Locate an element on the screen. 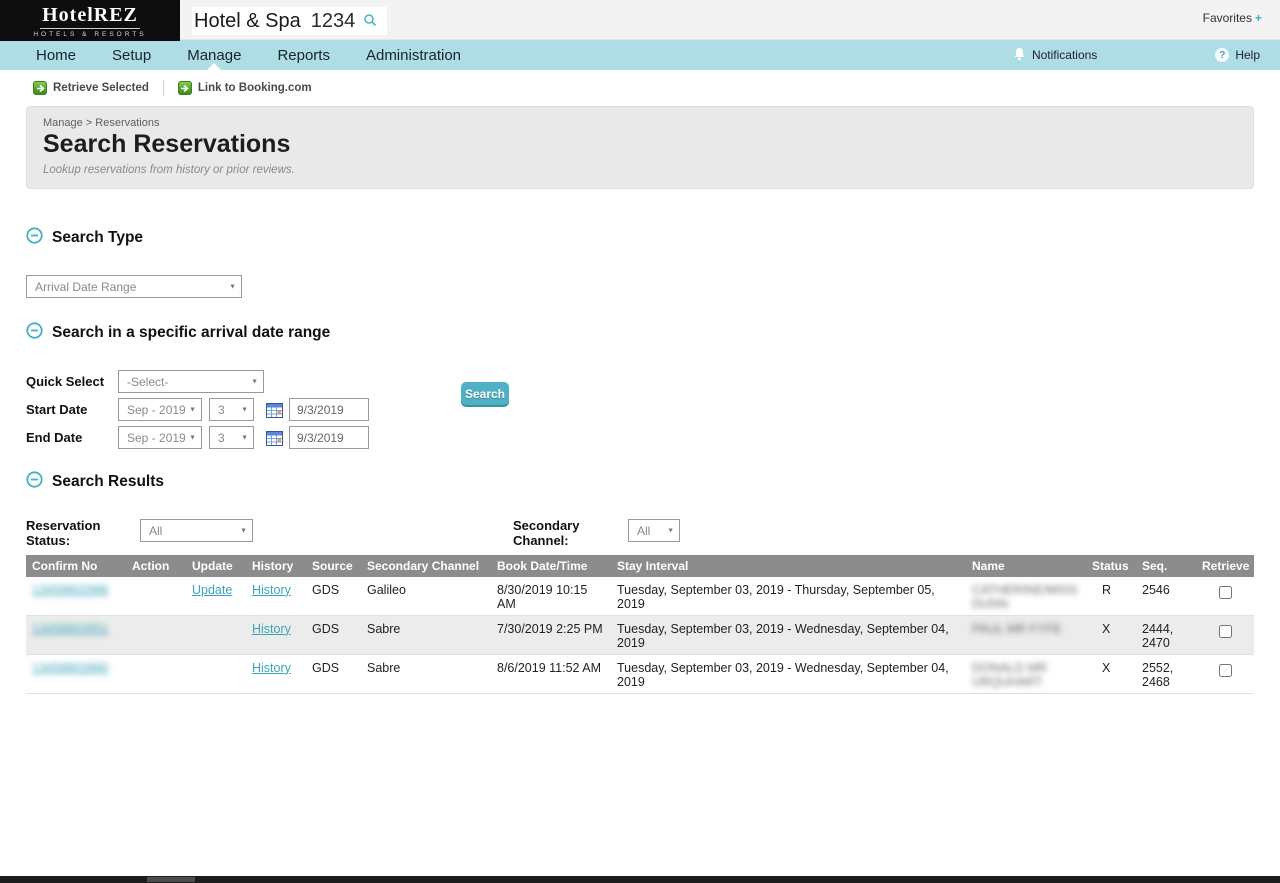 The height and width of the screenshot is (883, 1280). nav-item-home: Home is located at coordinates (65, 55).